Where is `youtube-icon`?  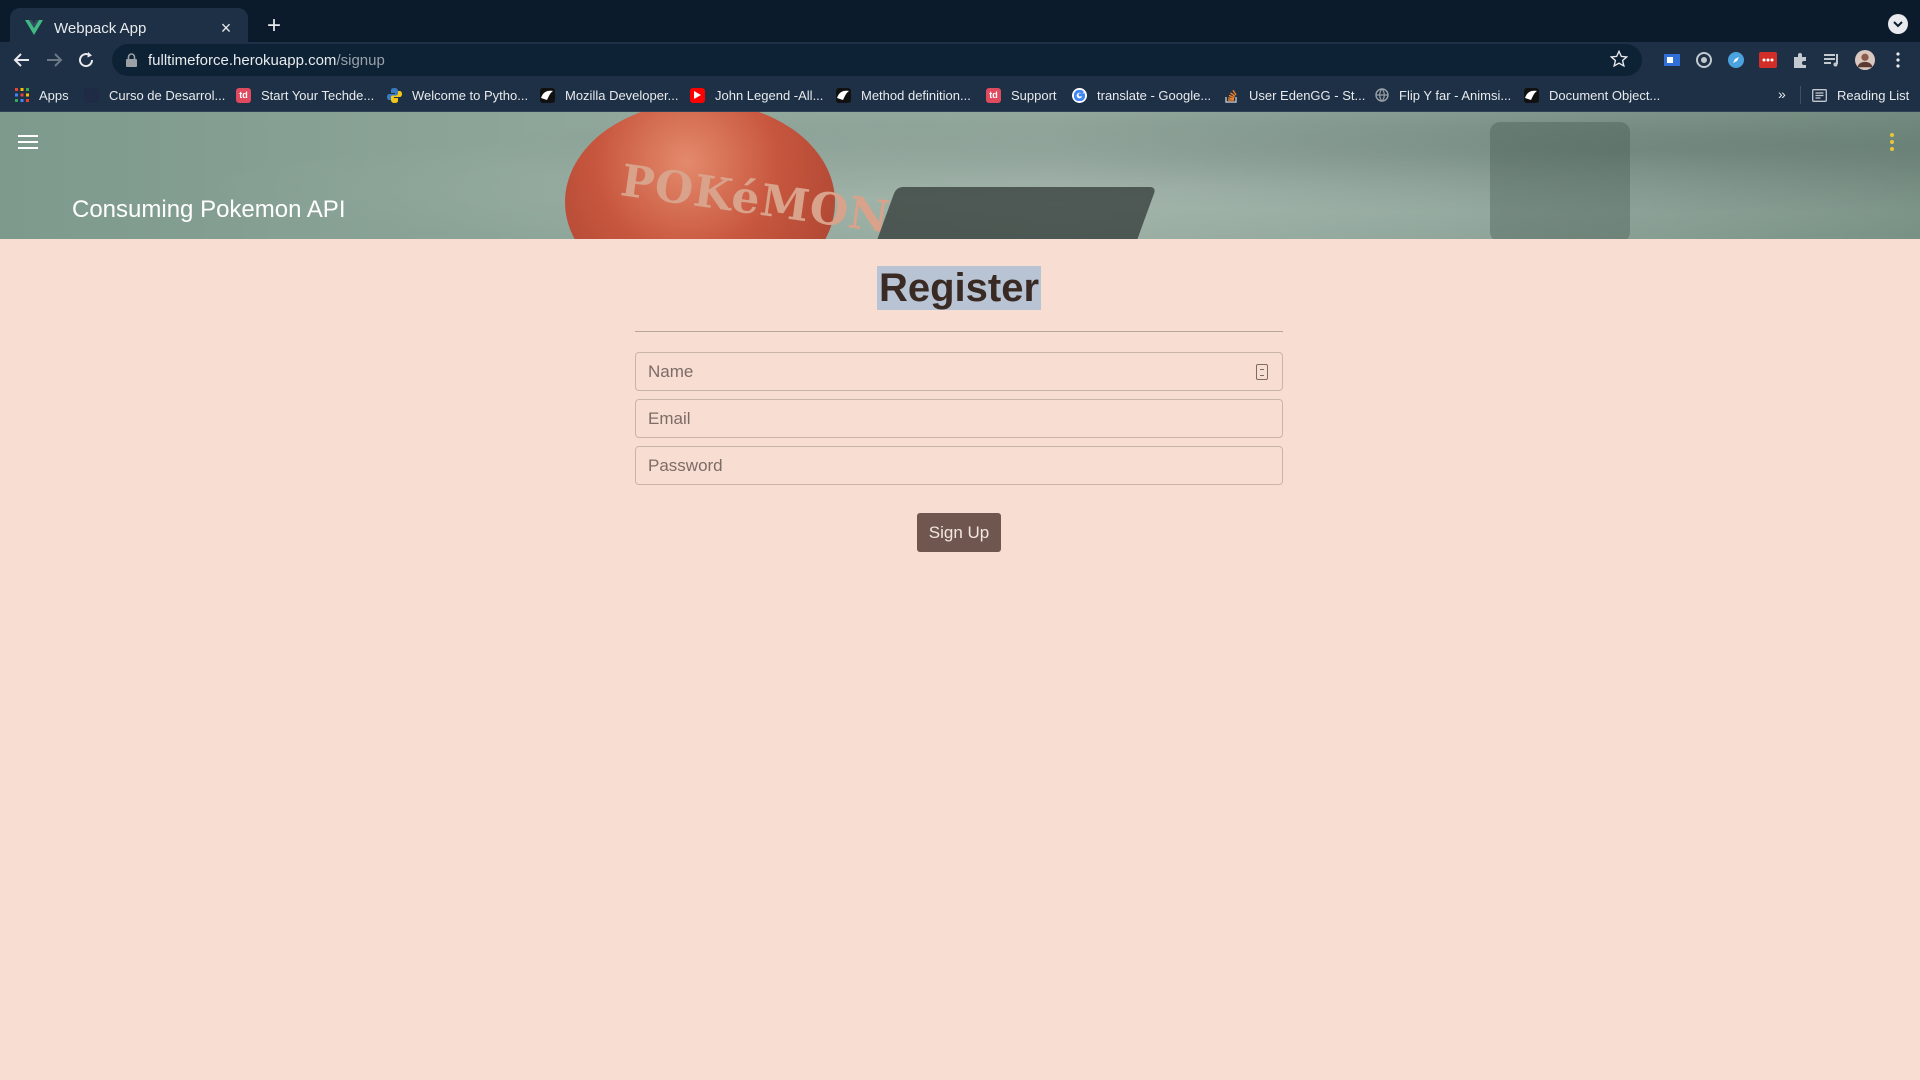 youtube-icon is located at coordinates (697, 95).